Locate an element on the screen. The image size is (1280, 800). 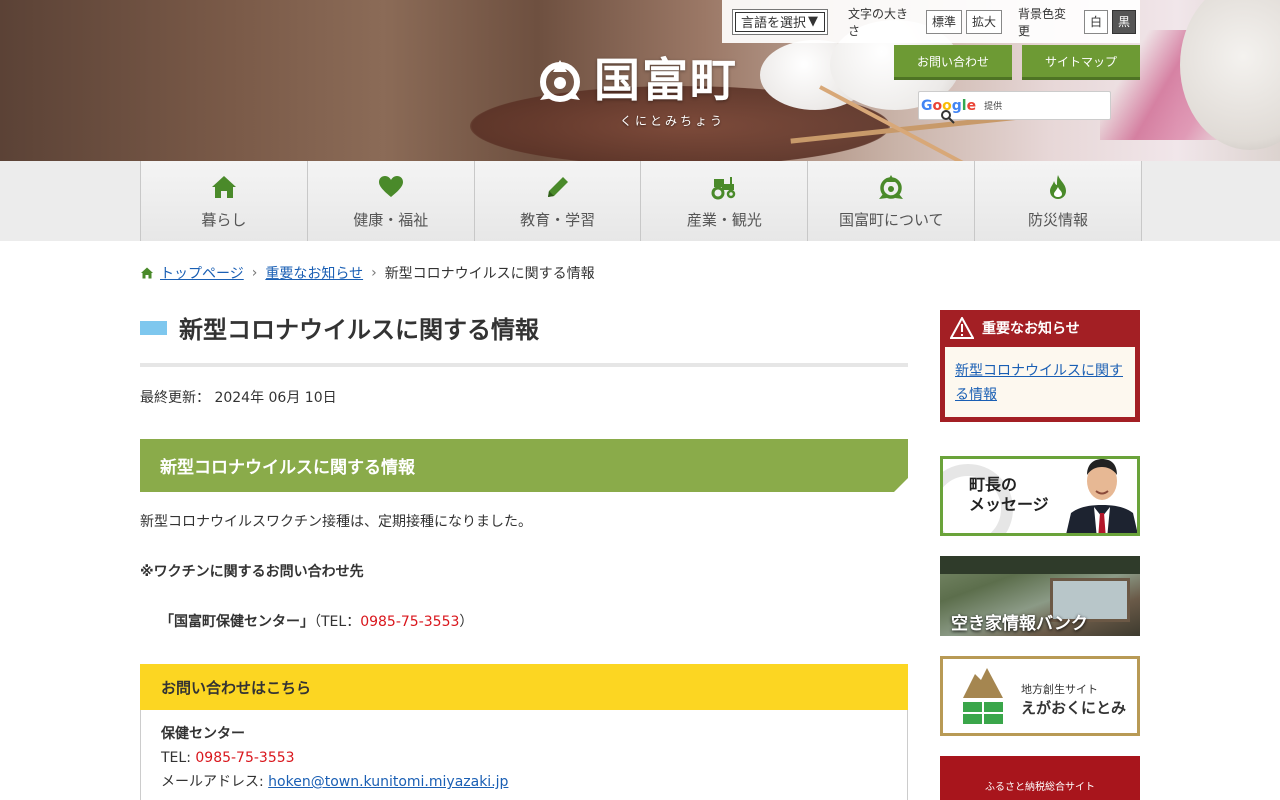
bg-color-label: 背景色変更 is located at coordinates (1041, 22).